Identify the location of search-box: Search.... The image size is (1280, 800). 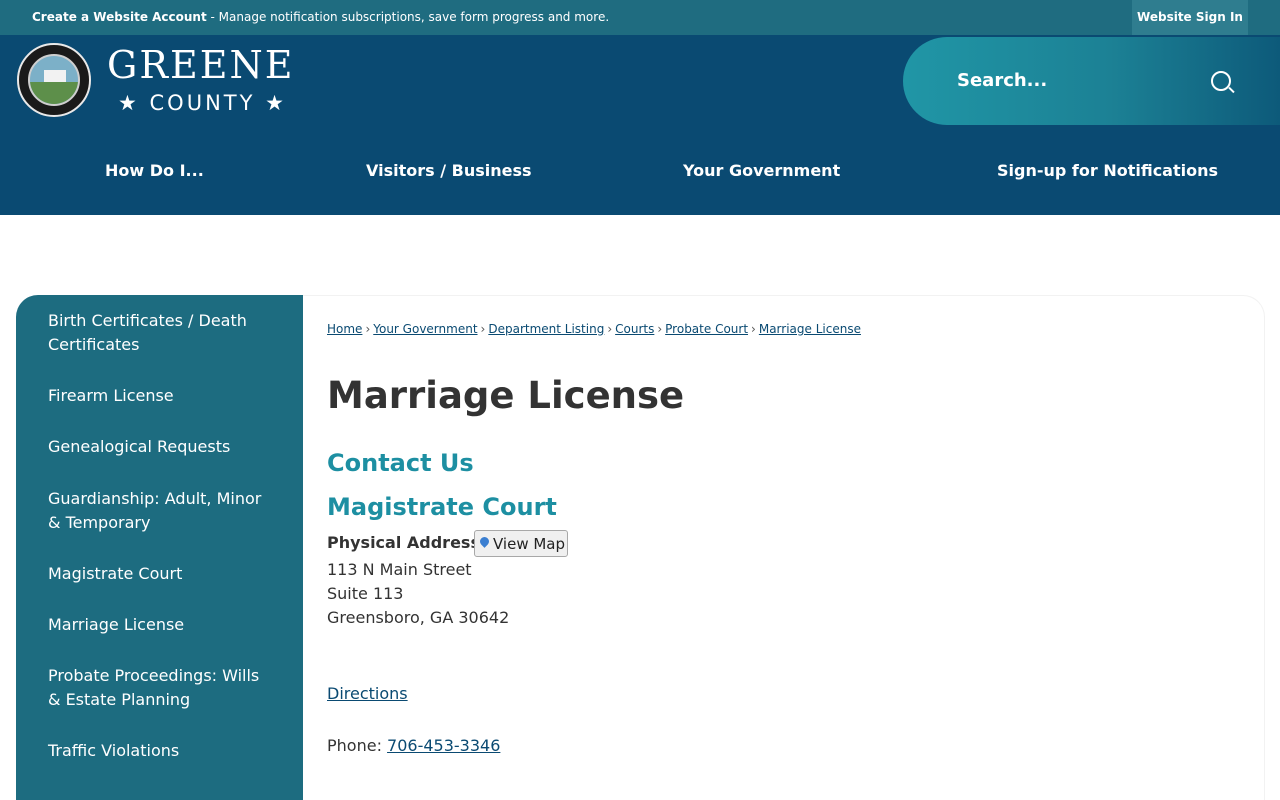
(1091, 81).